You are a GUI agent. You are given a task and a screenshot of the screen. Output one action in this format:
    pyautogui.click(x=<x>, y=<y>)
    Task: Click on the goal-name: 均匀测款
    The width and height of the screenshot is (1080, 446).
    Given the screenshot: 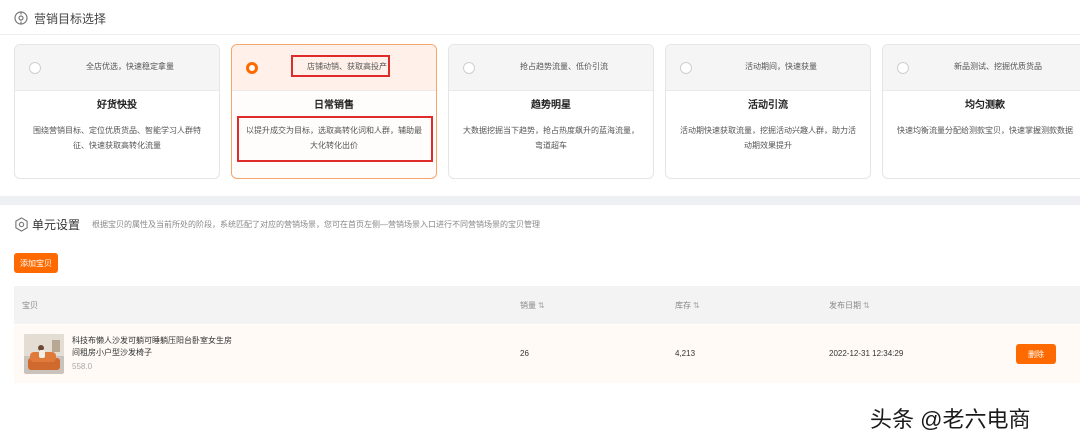 What is the action you would take?
    pyautogui.click(x=985, y=105)
    